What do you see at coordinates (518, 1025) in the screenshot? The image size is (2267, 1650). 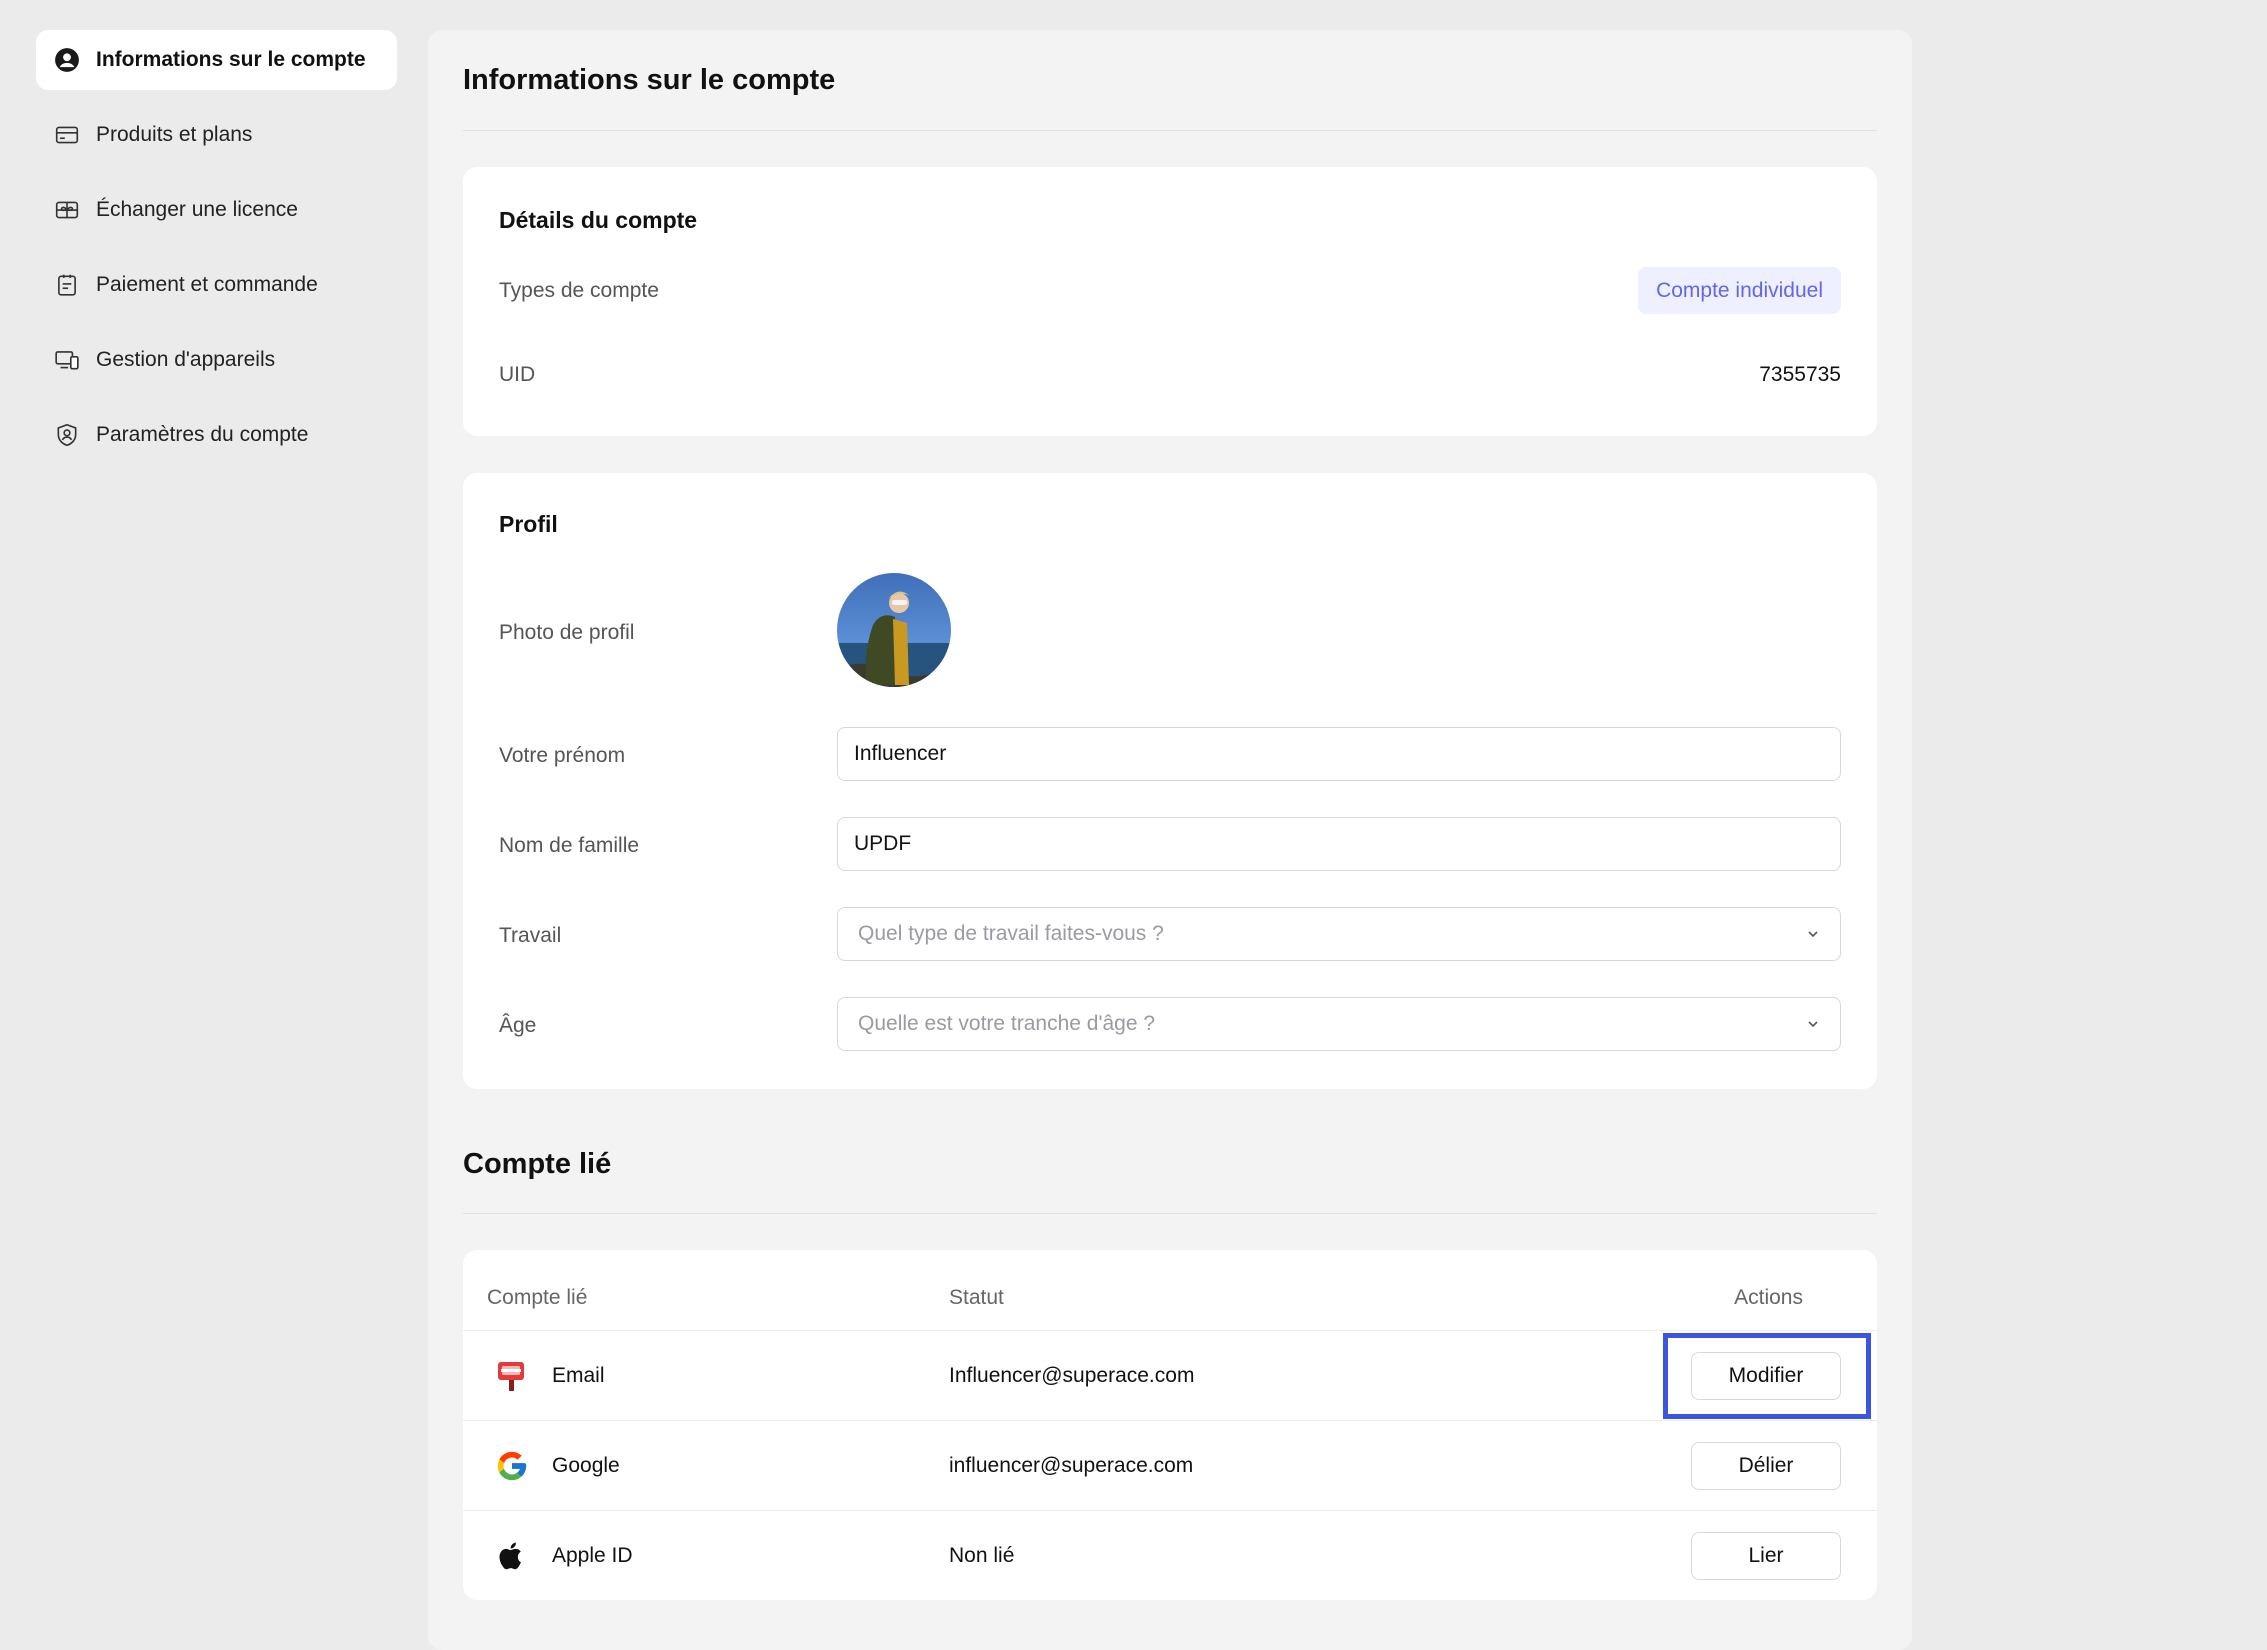 I see `age-label: Âge` at bounding box center [518, 1025].